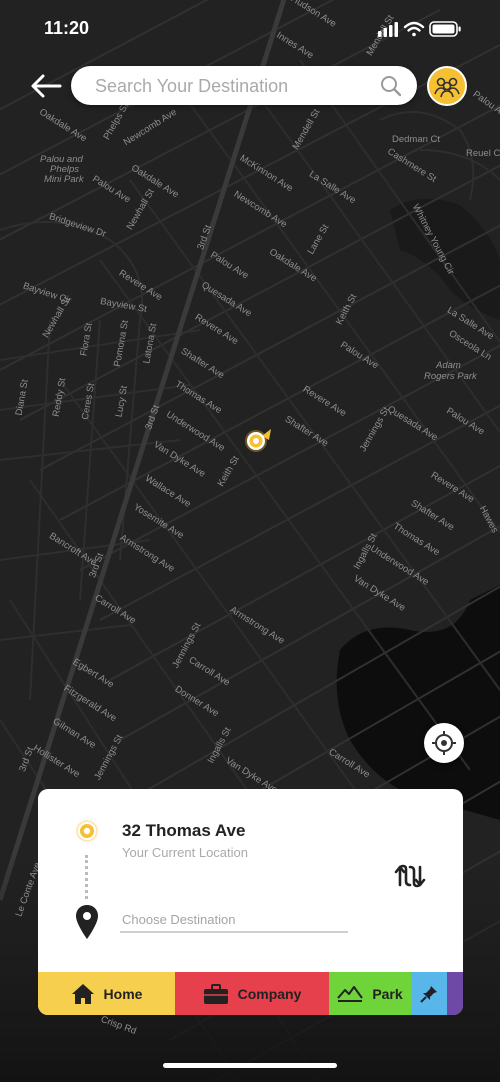 This screenshot has width=500, height=1082. I want to click on current-location-icon, so click(258, 440).